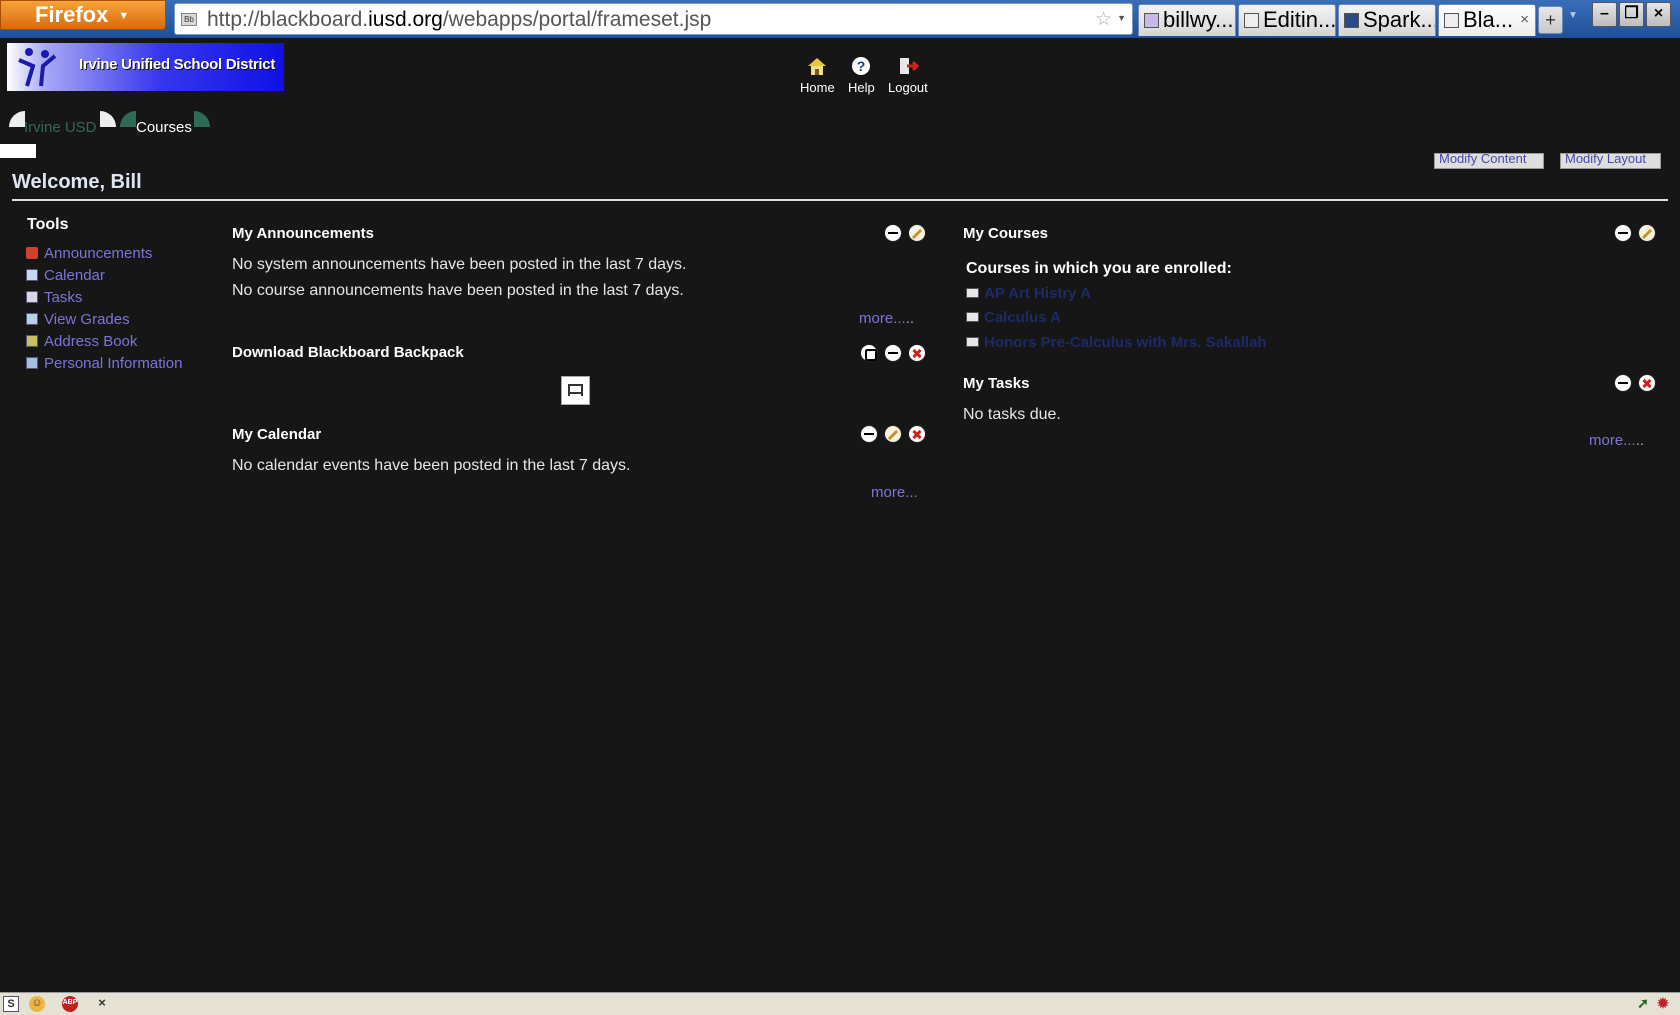 Image resolution: width=1680 pixels, height=1015 pixels. I want to click on course-link: AP Art Histry A, so click(1037, 293).